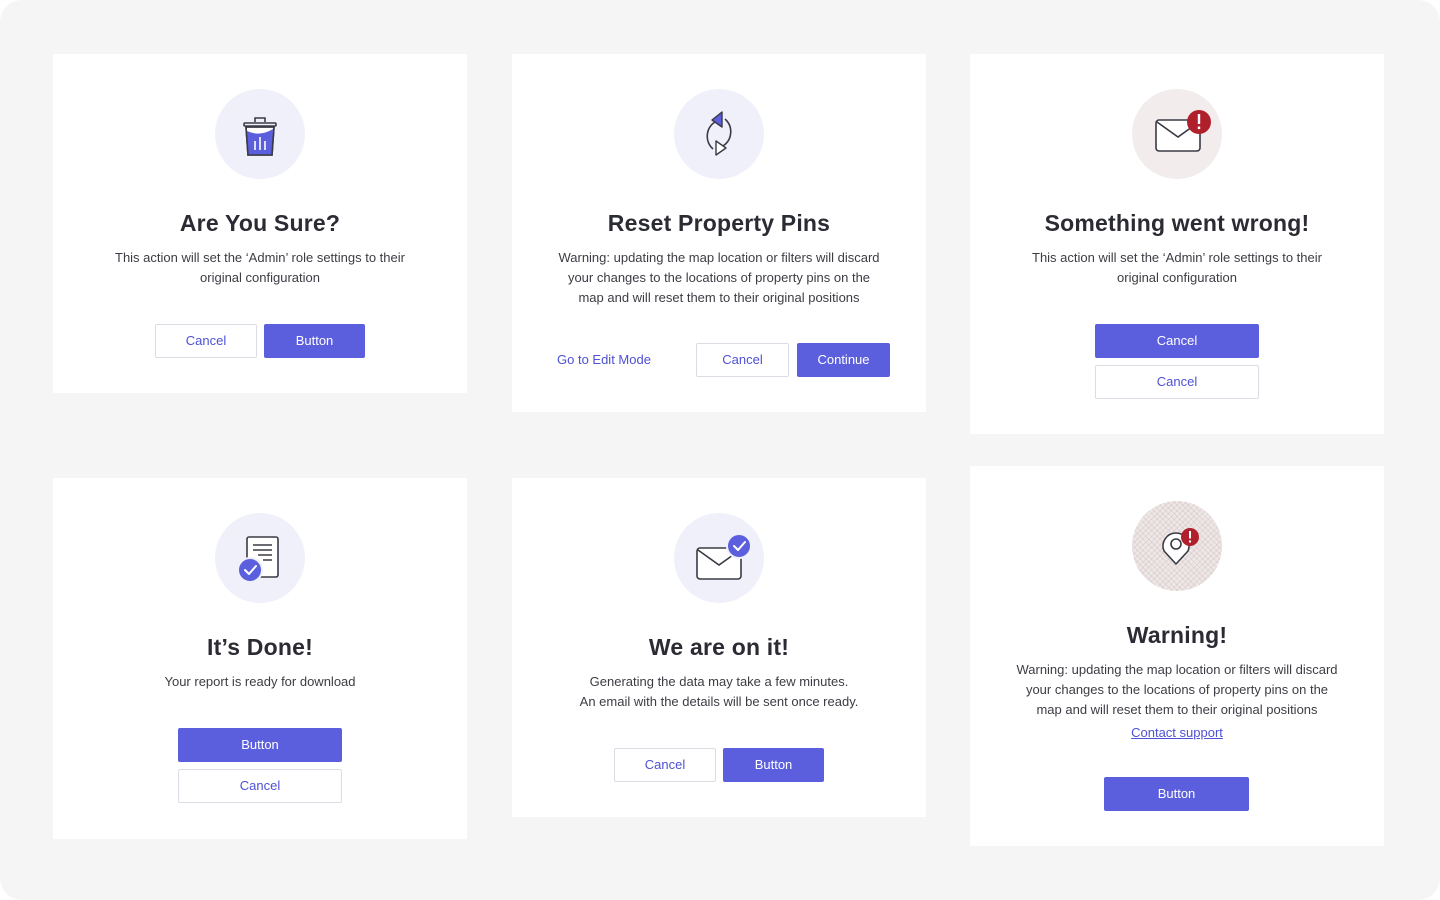 This screenshot has width=1440, height=900. I want to click on dialog-title: Are You Sure?, so click(260, 223).